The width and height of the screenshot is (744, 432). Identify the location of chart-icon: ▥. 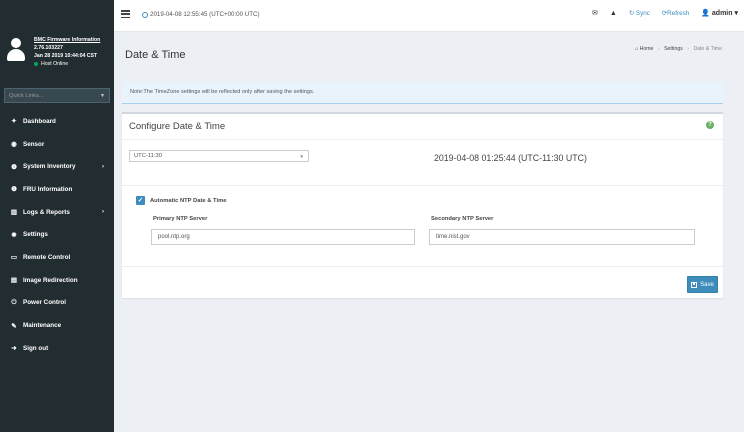
(14, 213).